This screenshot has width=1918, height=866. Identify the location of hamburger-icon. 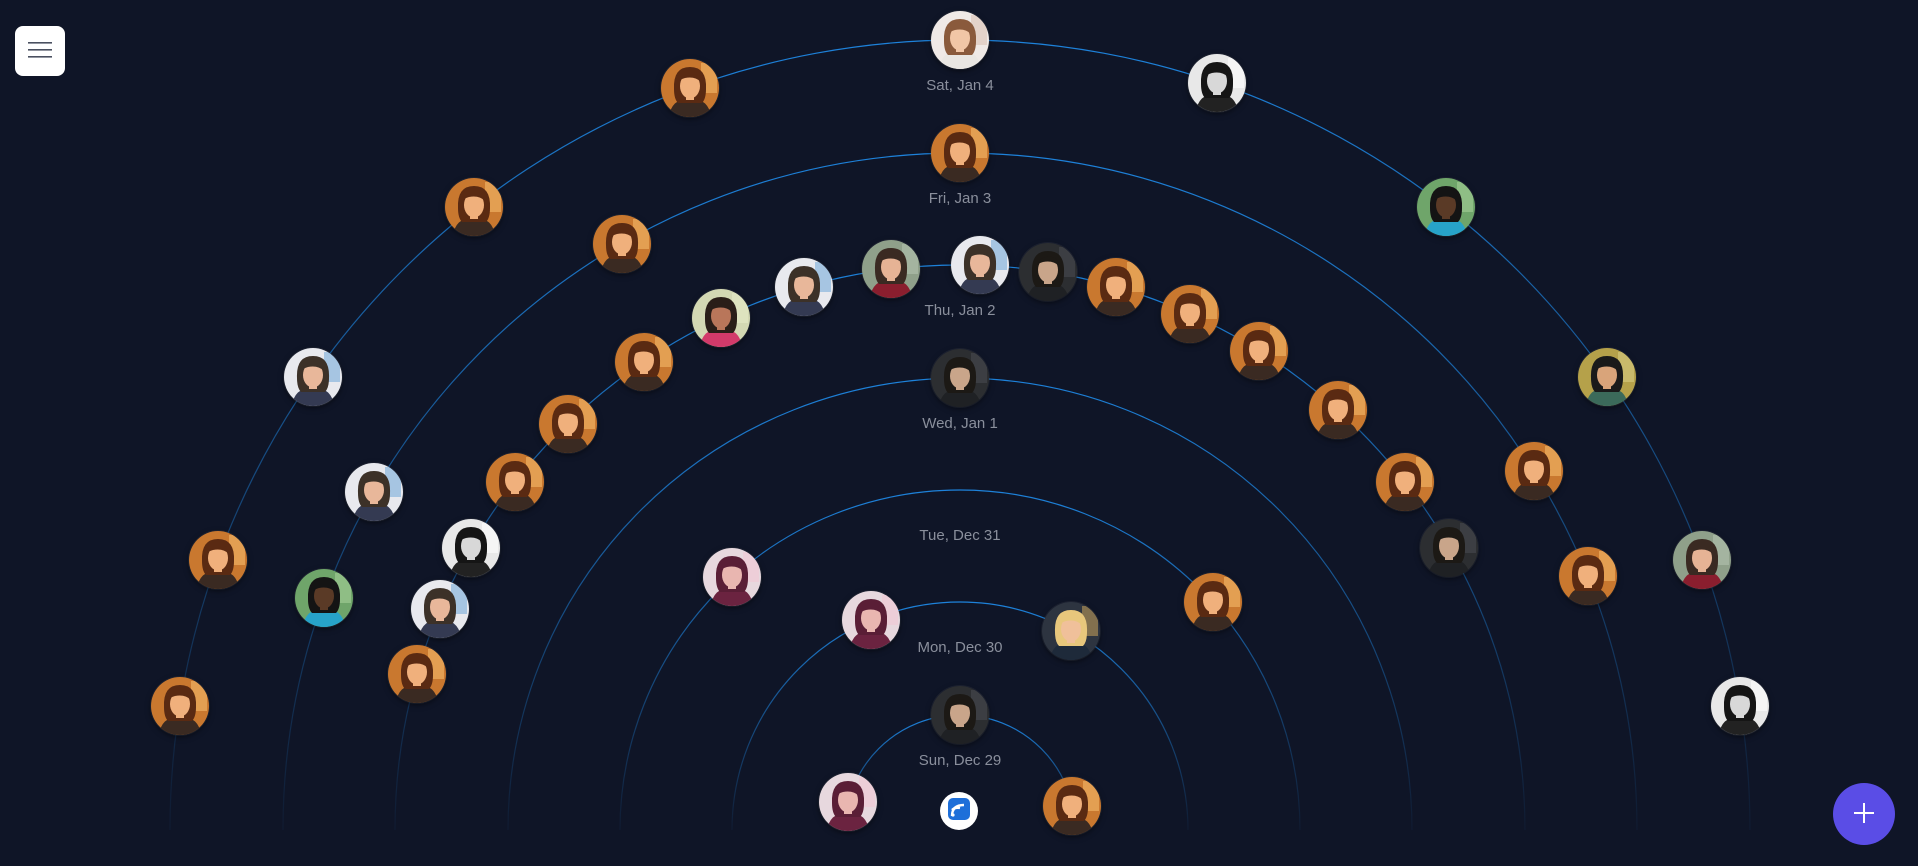
(40, 51).